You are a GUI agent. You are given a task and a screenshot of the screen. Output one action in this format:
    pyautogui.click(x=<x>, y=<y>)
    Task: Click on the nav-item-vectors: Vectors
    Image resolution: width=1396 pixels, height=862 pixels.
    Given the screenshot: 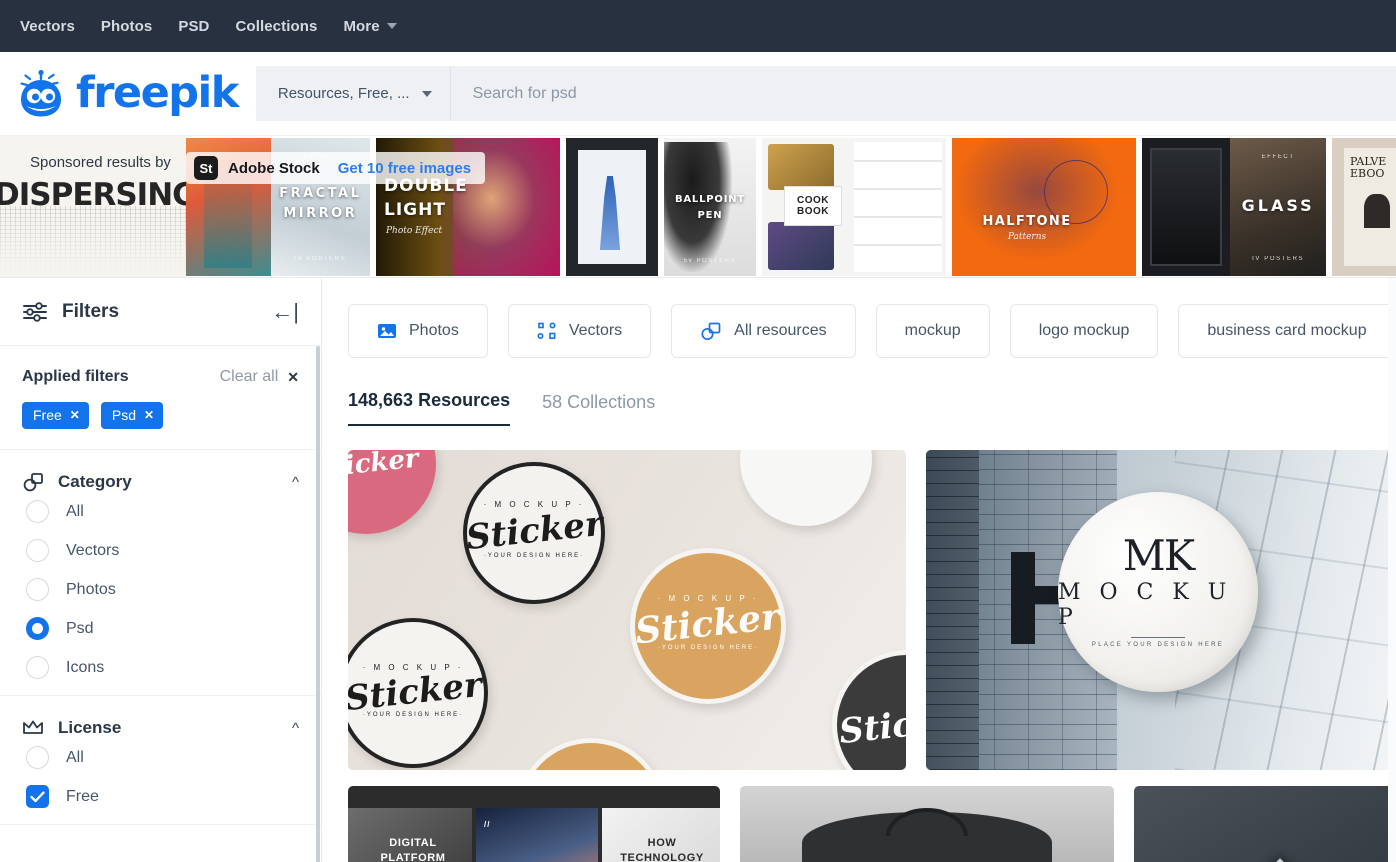 What is the action you would take?
    pyautogui.click(x=47, y=26)
    